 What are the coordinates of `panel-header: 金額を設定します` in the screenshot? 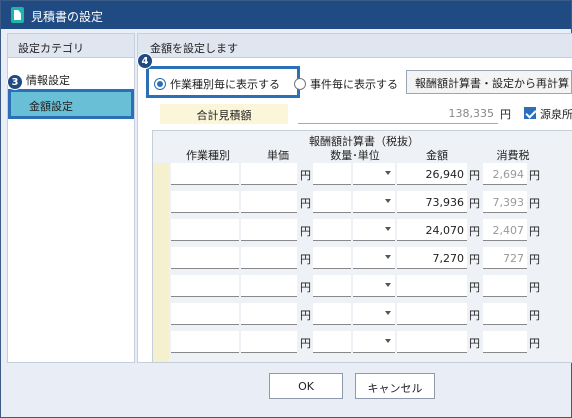 It's located at (355, 46).